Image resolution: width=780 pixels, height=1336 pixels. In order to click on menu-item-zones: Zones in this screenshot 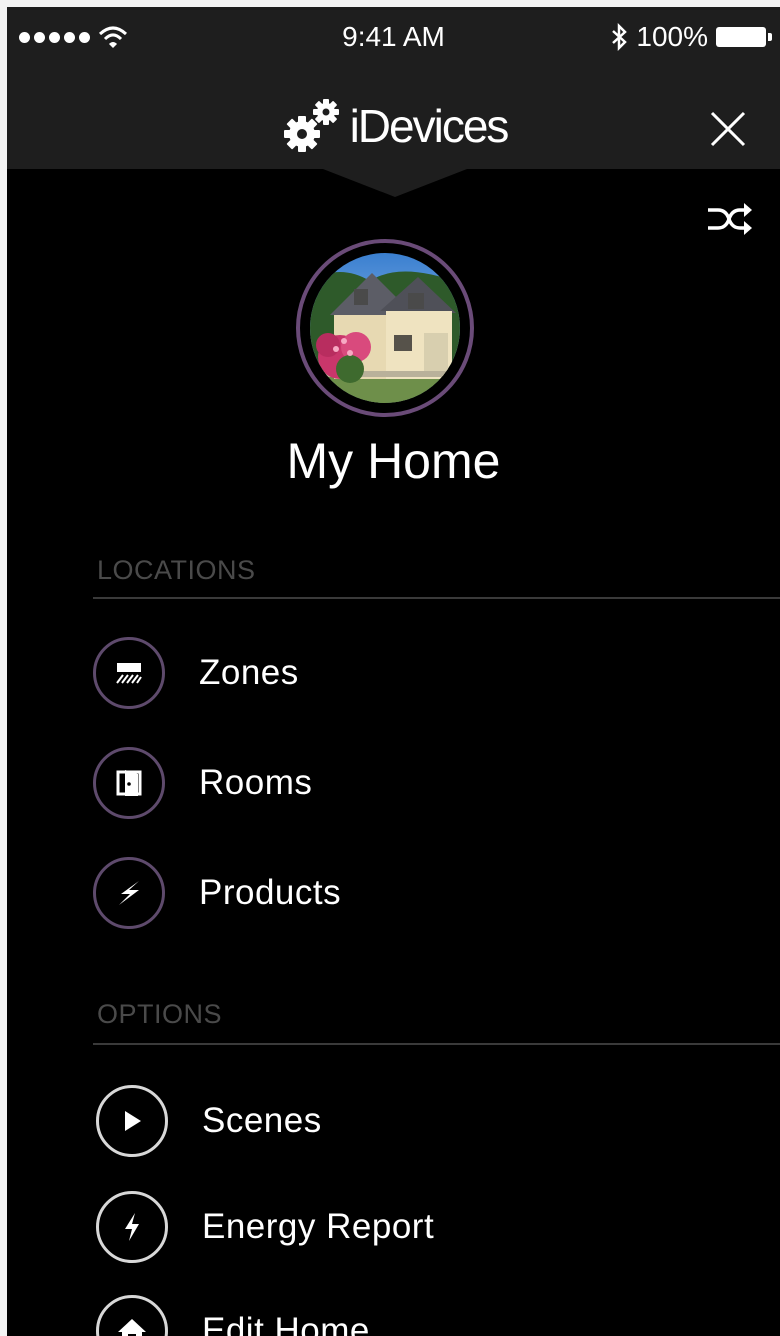, I will do `click(393, 673)`.